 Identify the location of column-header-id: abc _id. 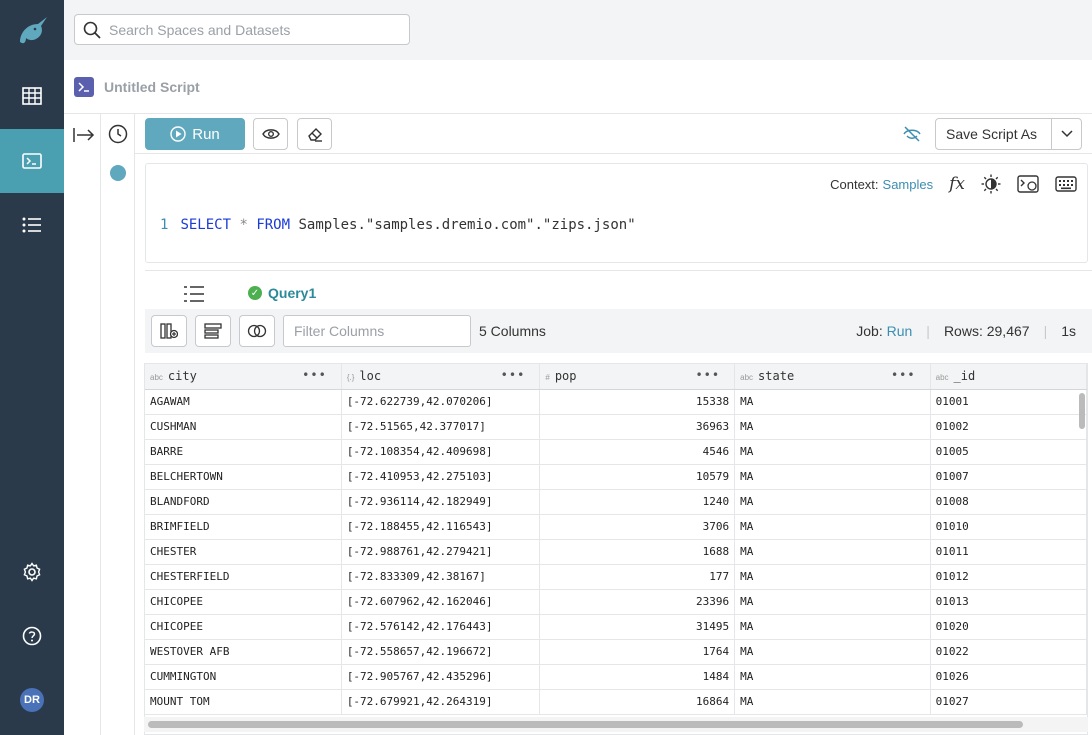
(1008, 377).